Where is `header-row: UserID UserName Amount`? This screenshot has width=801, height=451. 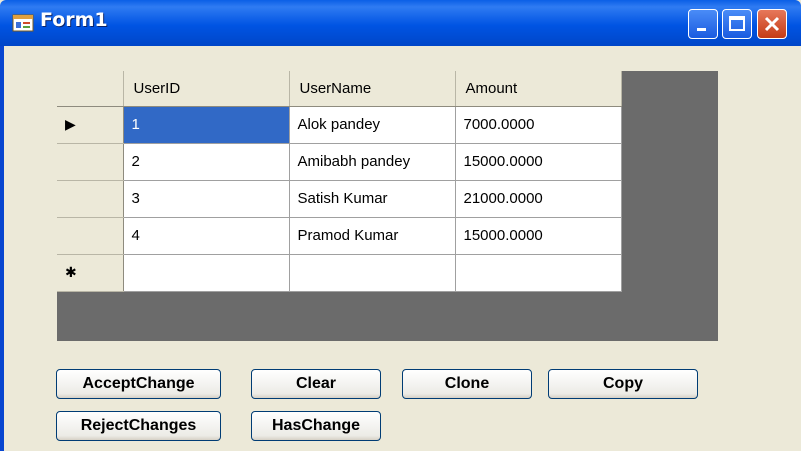
header-row: UserID UserName Amount is located at coordinates (339, 89).